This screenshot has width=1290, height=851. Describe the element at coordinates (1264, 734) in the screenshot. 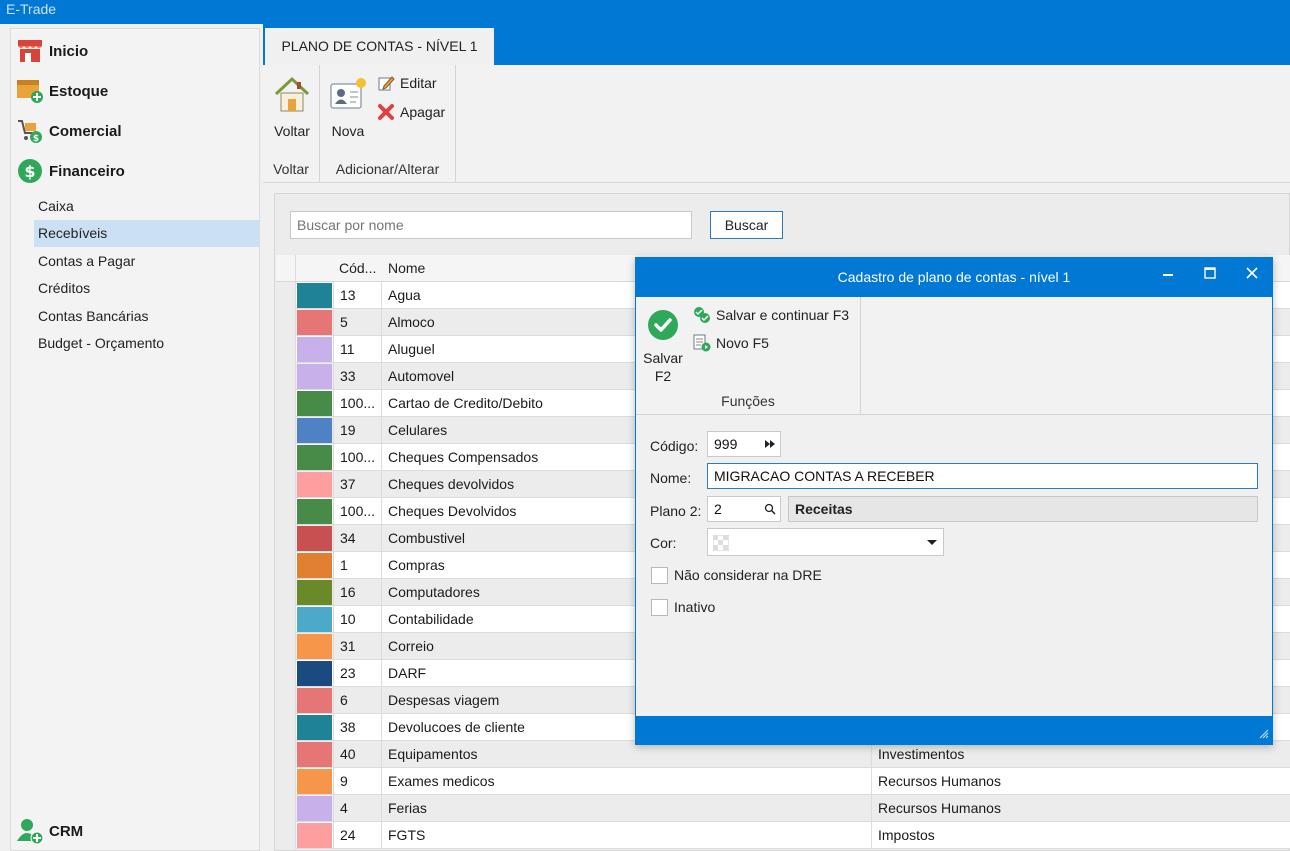

I see `resize-grip-icon` at that location.